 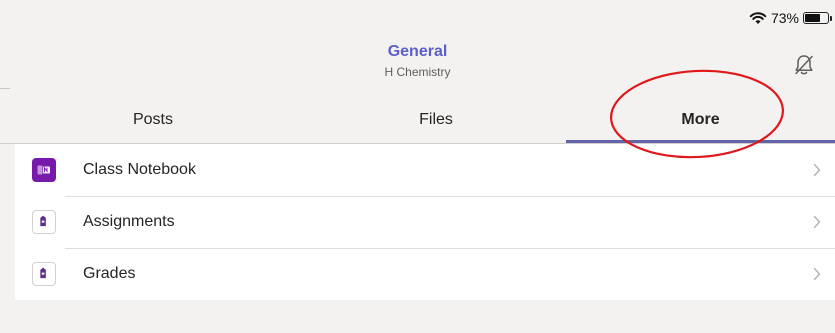 What do you see at coordinates (804, 65) in the screenshot?
I see `bell-muted-icon` at bounding box center [804, 65].